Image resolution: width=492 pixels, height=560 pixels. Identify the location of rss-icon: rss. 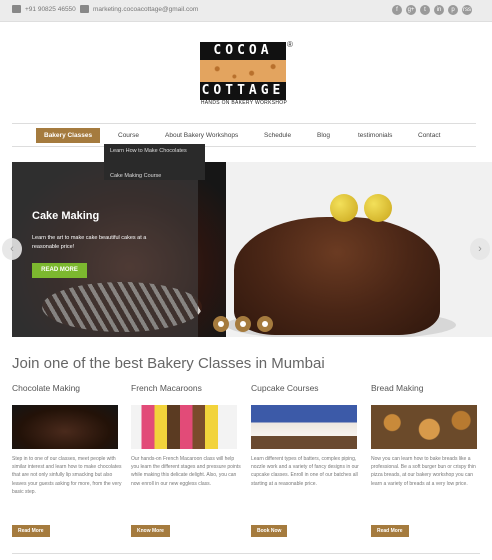
(467, 10).